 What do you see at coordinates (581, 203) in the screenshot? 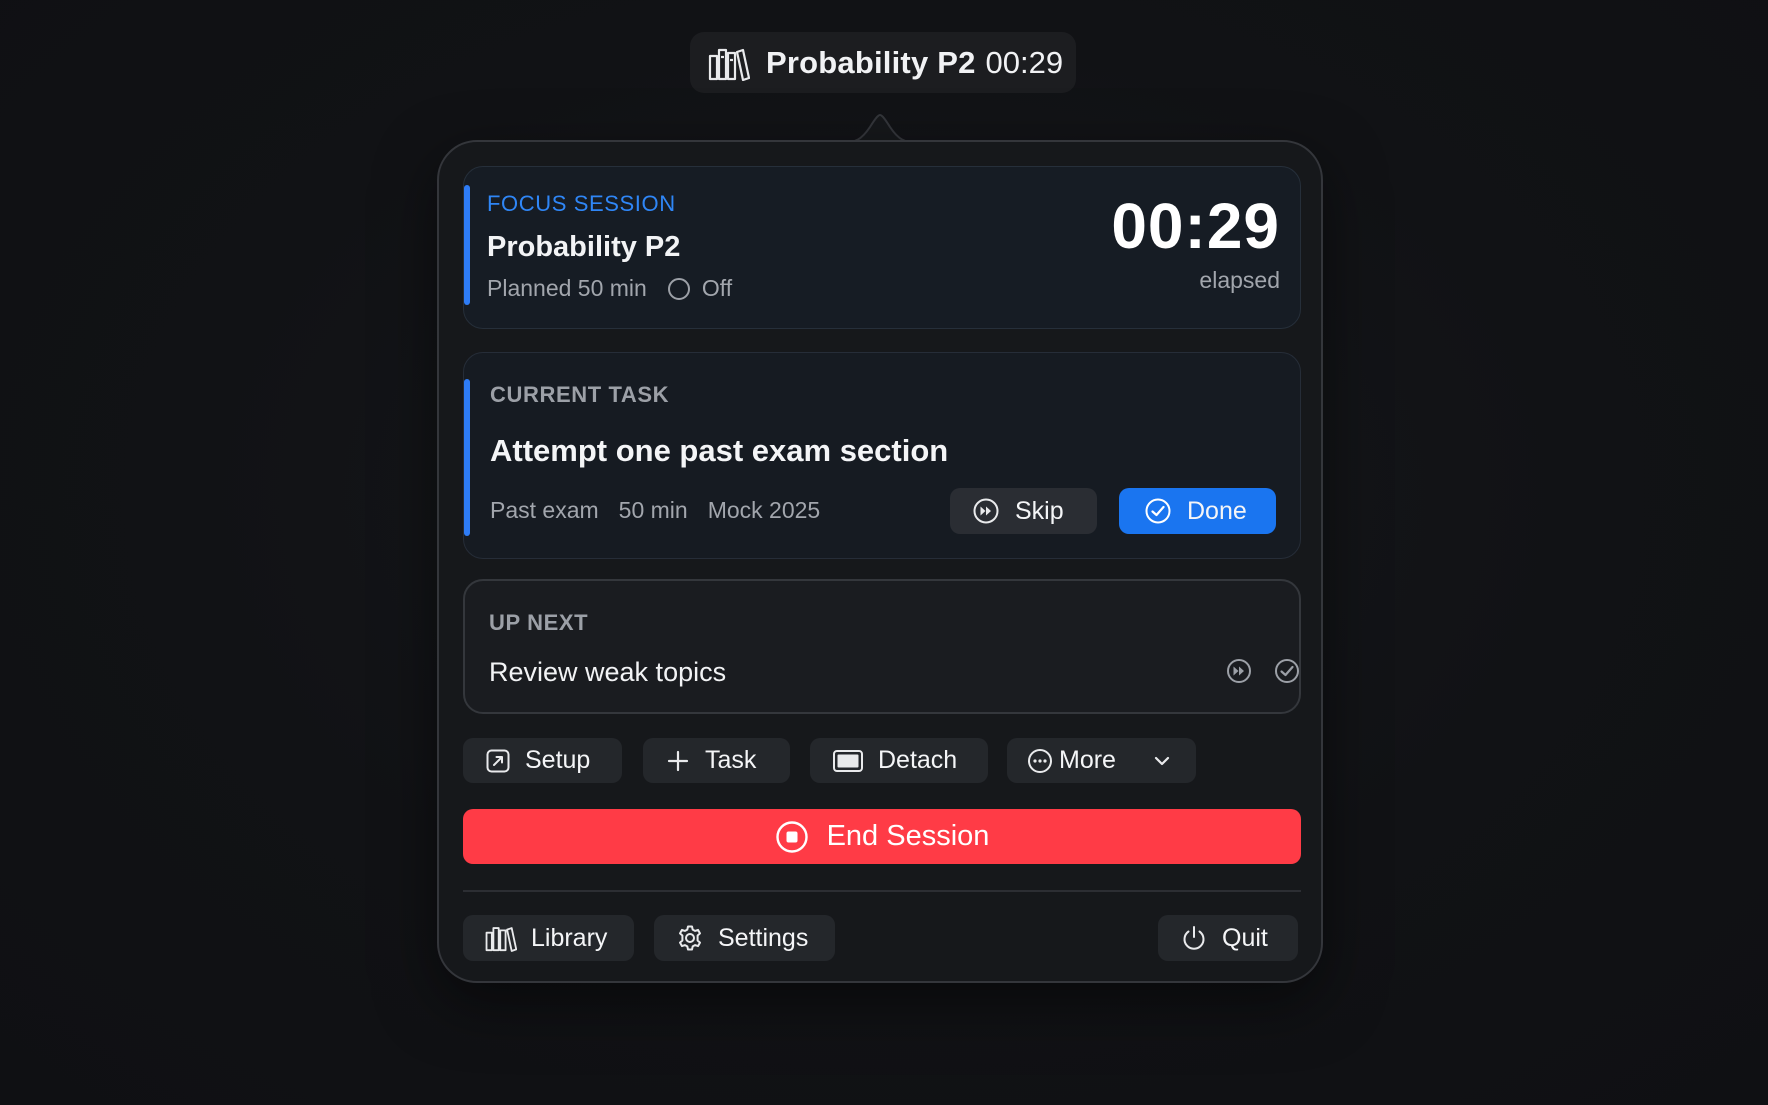
I see `focus-session-label: FOCUS SESSION` at bounding box center [581, 203].